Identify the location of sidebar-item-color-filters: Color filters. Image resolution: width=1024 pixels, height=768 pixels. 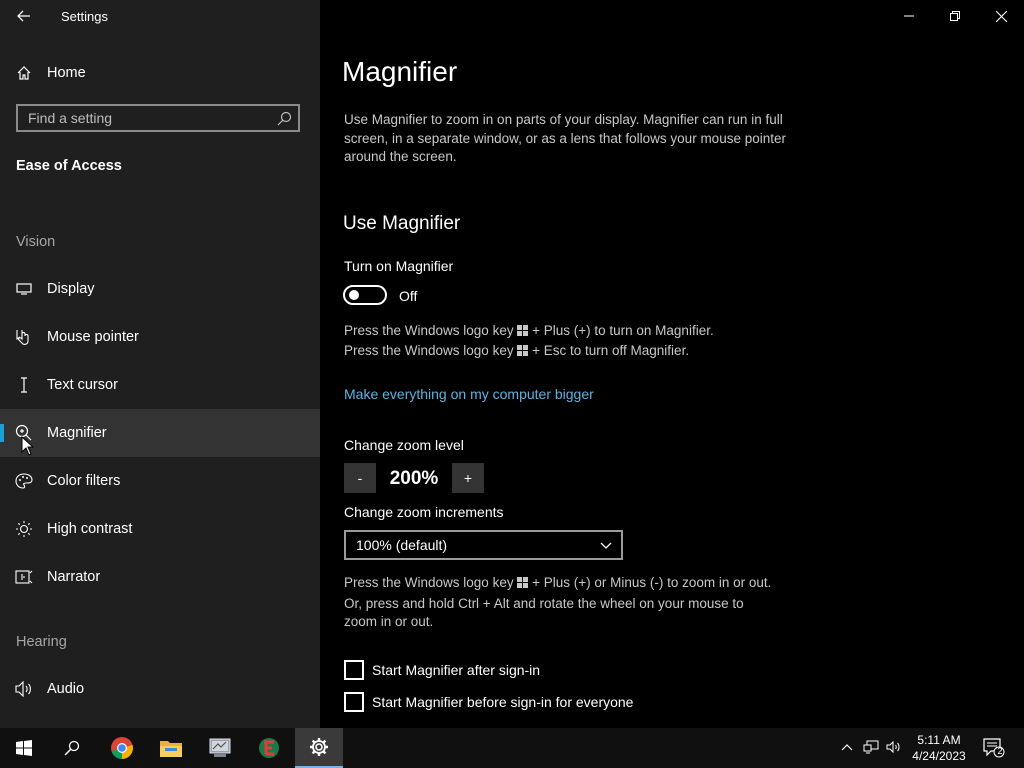
(160, 481).